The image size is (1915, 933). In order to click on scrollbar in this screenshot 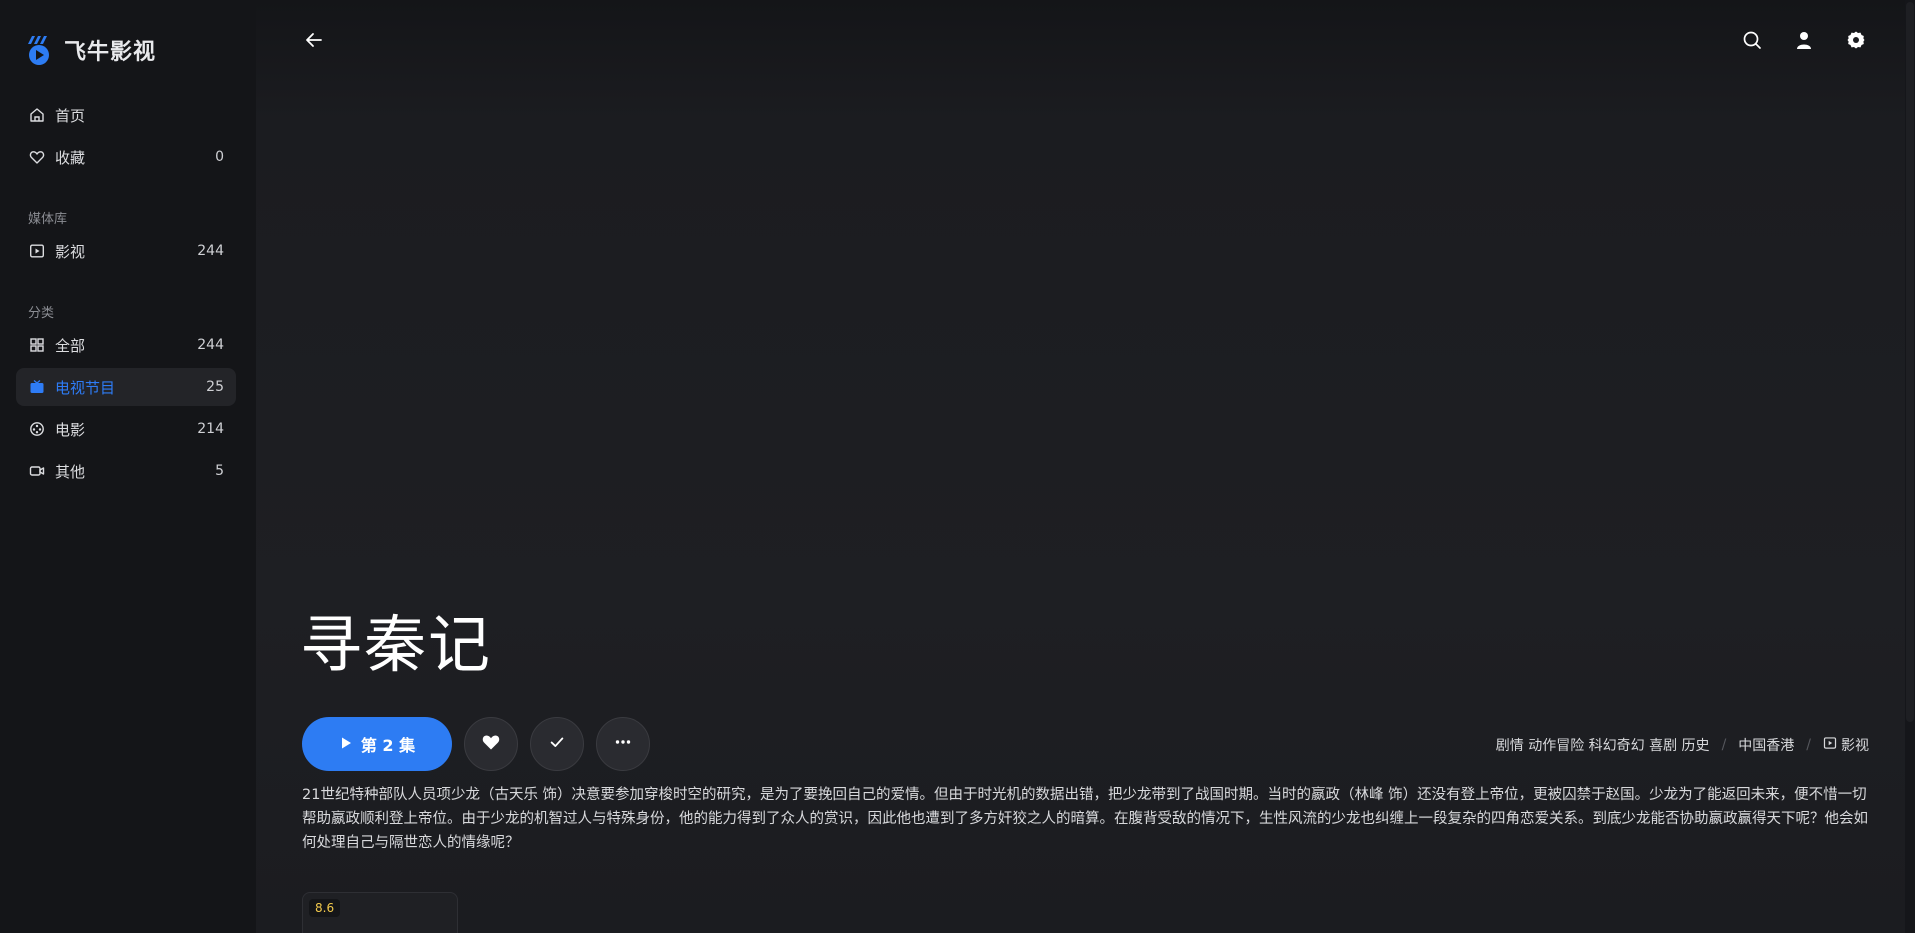, I will do `click(1910, 466)`.